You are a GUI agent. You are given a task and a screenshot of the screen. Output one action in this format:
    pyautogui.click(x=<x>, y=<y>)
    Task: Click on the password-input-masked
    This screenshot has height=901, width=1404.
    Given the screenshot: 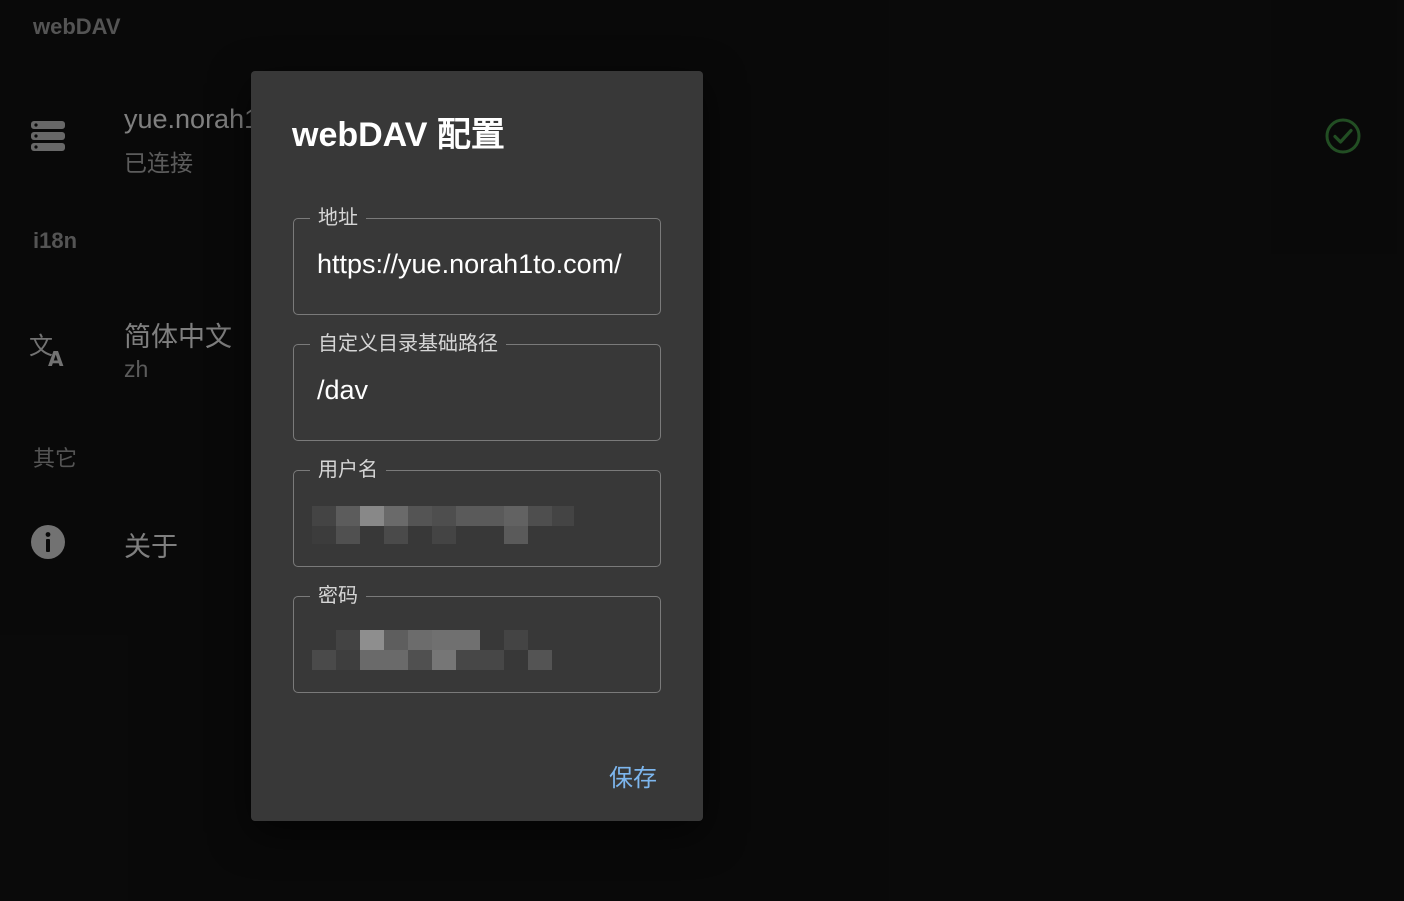 What is the action you would take?
    pyautogui.click(x=443, y=651)
    